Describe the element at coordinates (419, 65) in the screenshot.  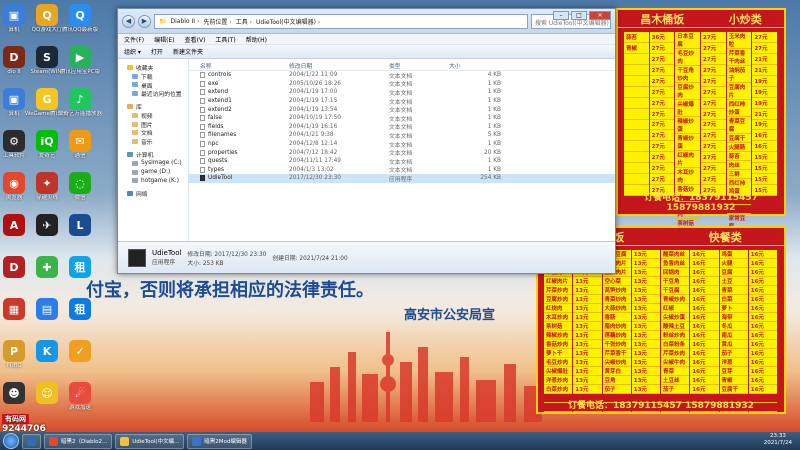
I see `column-header-type: 类型` at that location.